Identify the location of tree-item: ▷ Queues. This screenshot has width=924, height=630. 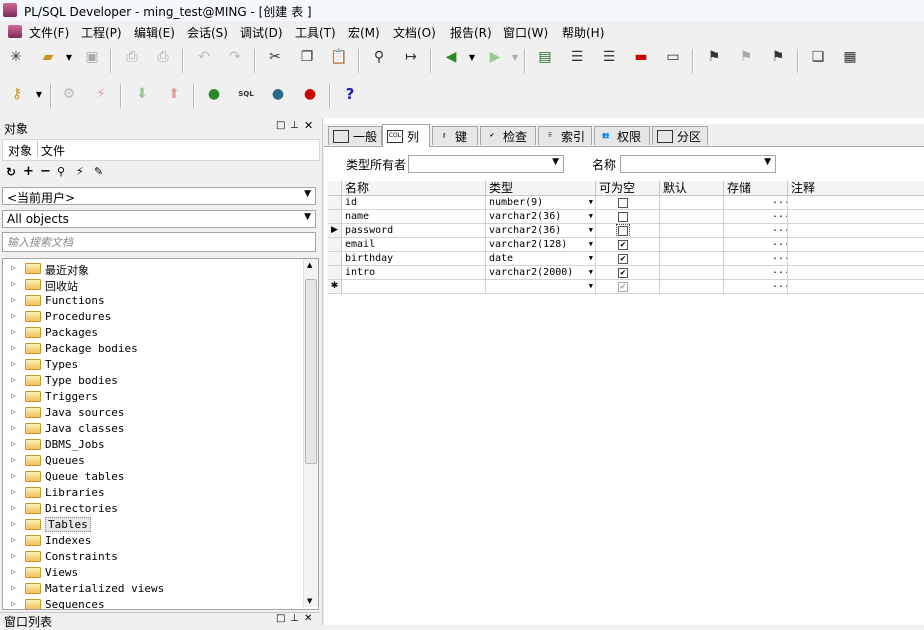
(151, 461).